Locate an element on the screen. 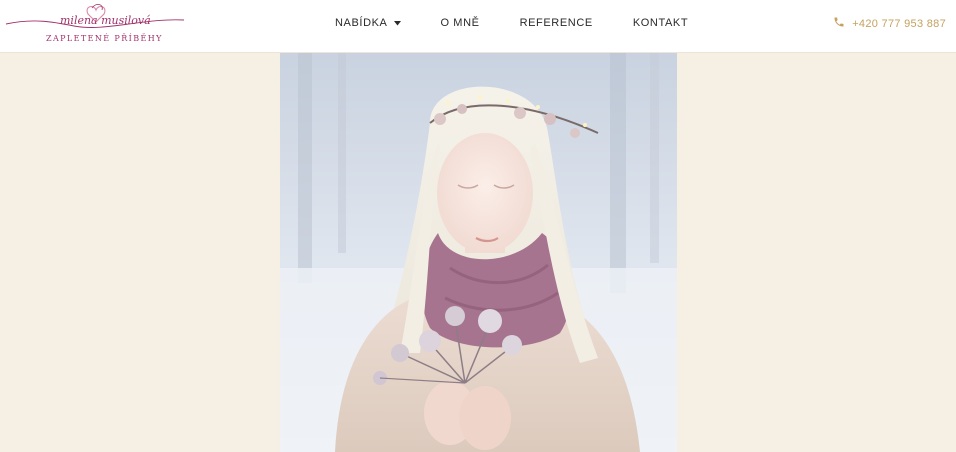 The image size is (956, 452). nav-item-label: REFERENCE is located at coordinates (556, 23).